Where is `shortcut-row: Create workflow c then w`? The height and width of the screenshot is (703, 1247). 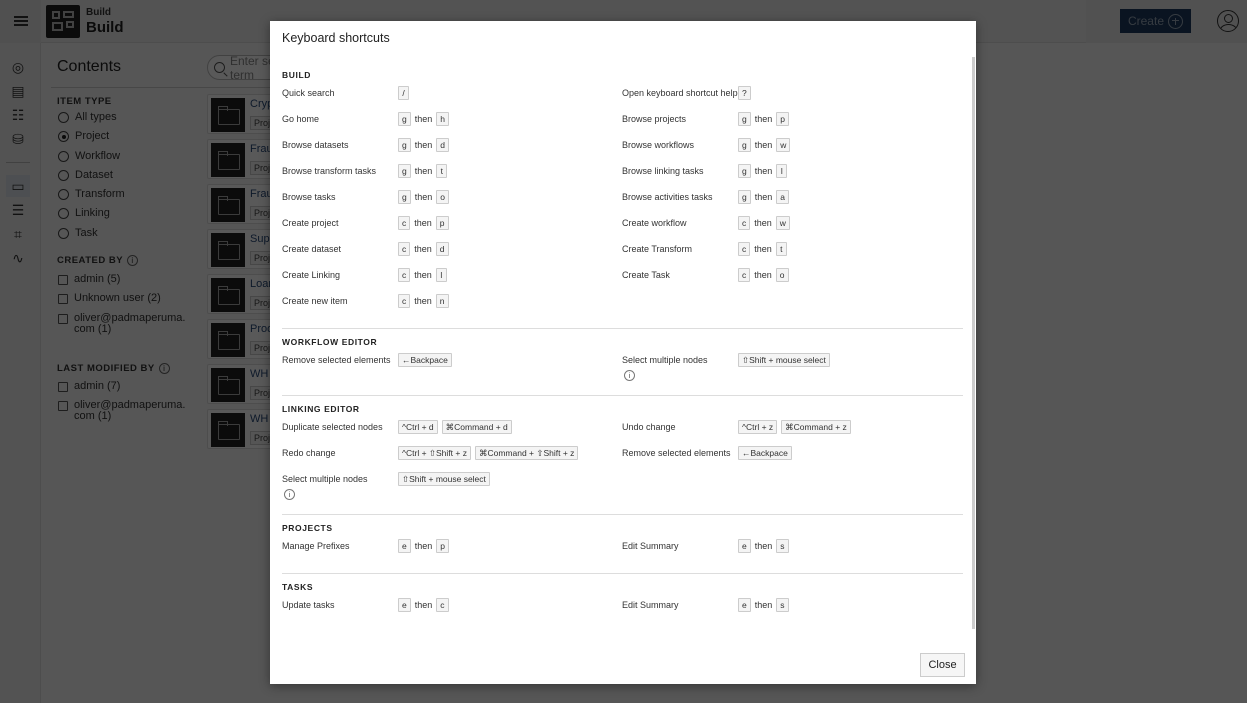 shortcut-row: Create workflow c then w is located at coordinates (792, 227).